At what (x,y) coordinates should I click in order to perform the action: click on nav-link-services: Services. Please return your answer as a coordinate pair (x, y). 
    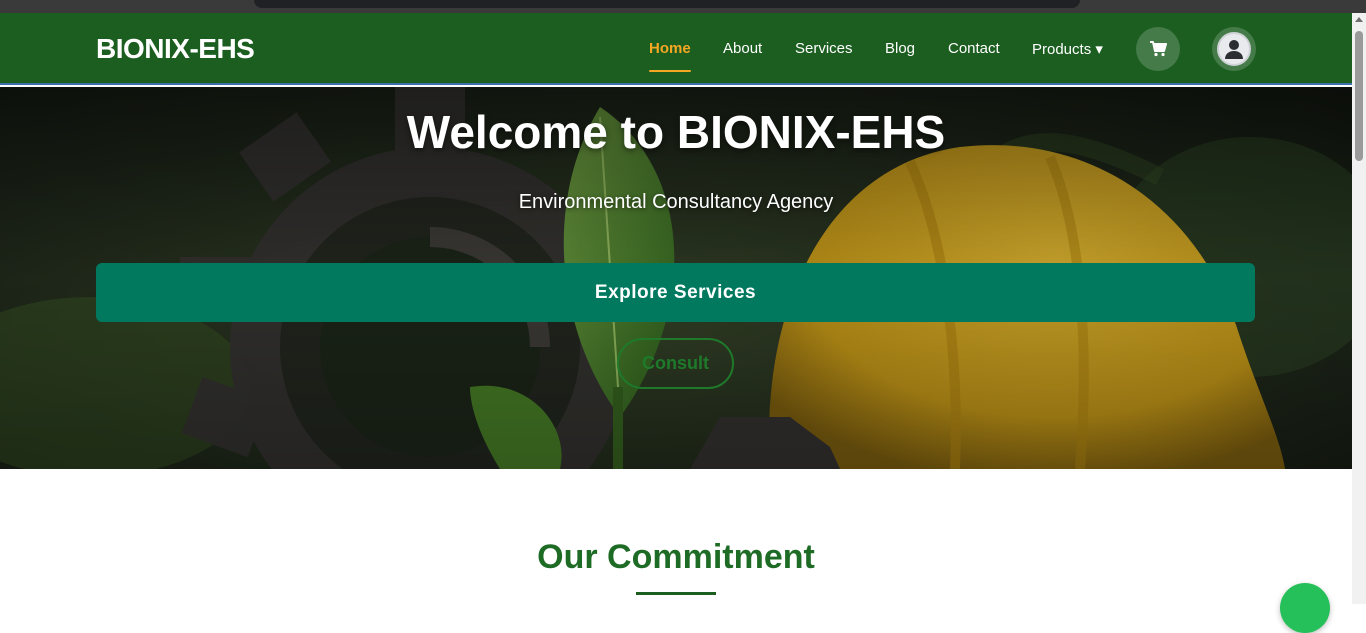
    Looking at the image, I should click on (824, 48).